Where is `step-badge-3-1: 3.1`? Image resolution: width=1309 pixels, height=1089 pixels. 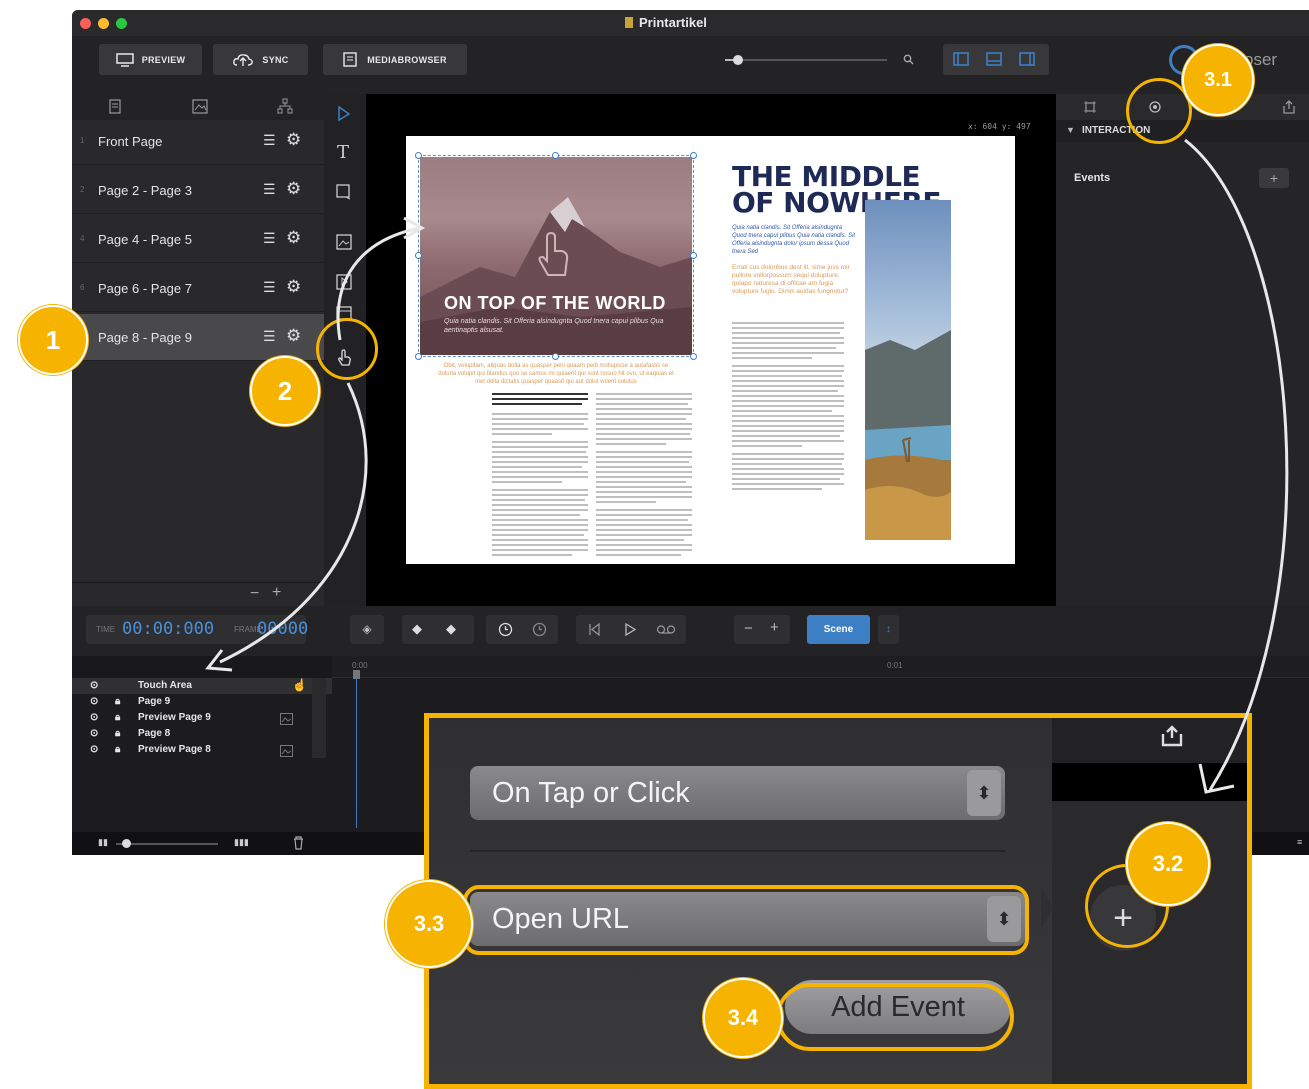
step-badge-3-1: 3.1 is located at coordinates (1218, 80).